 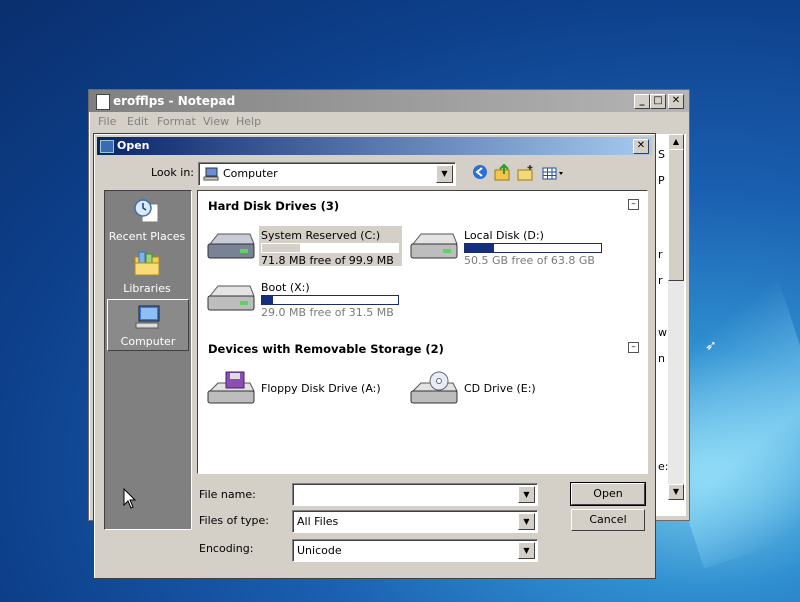 I want to click on drive-name: Local Disk (D:), so click(x=504, y=235).